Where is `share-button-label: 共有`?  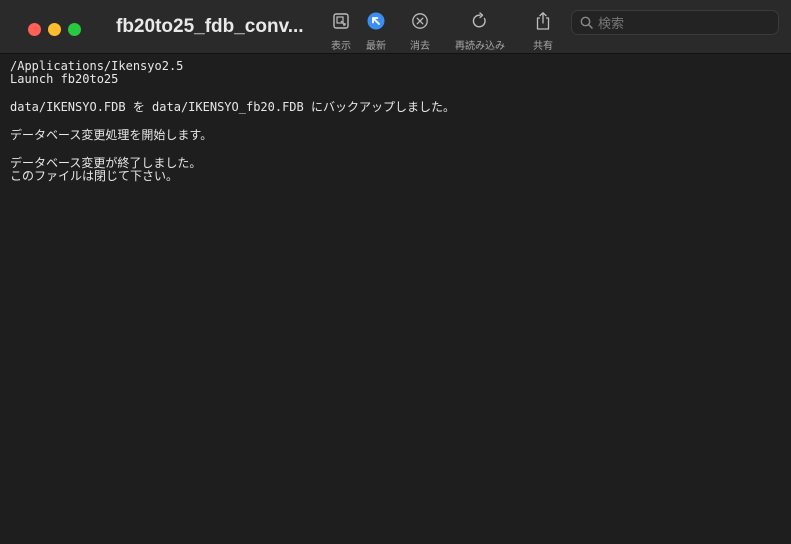 share-button-label: 共有 is located at coordinates (543, 46).